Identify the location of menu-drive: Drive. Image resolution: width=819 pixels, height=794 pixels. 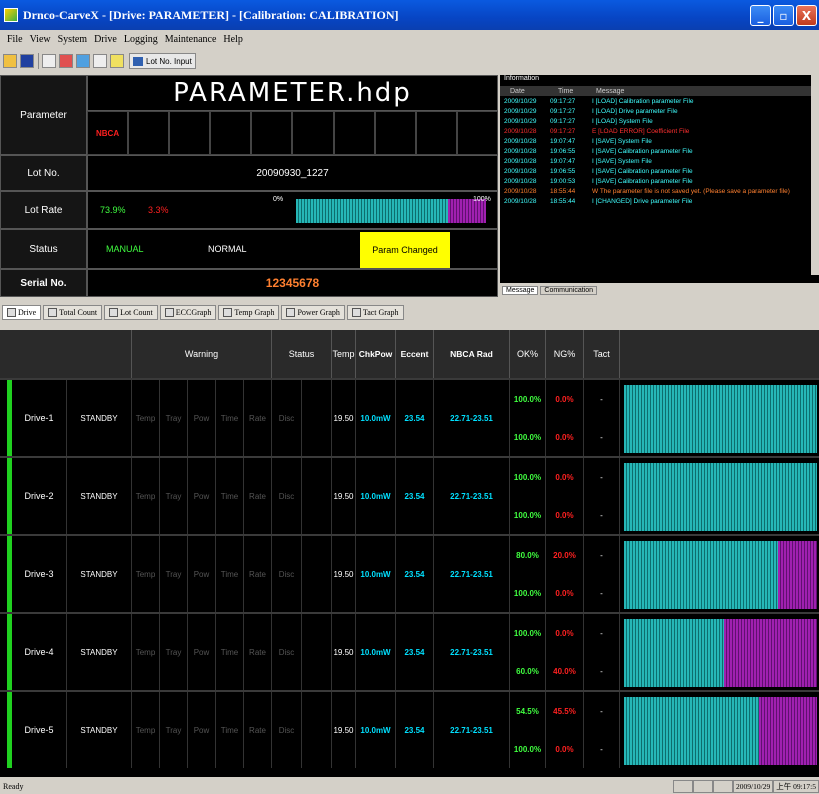
(105, 39).